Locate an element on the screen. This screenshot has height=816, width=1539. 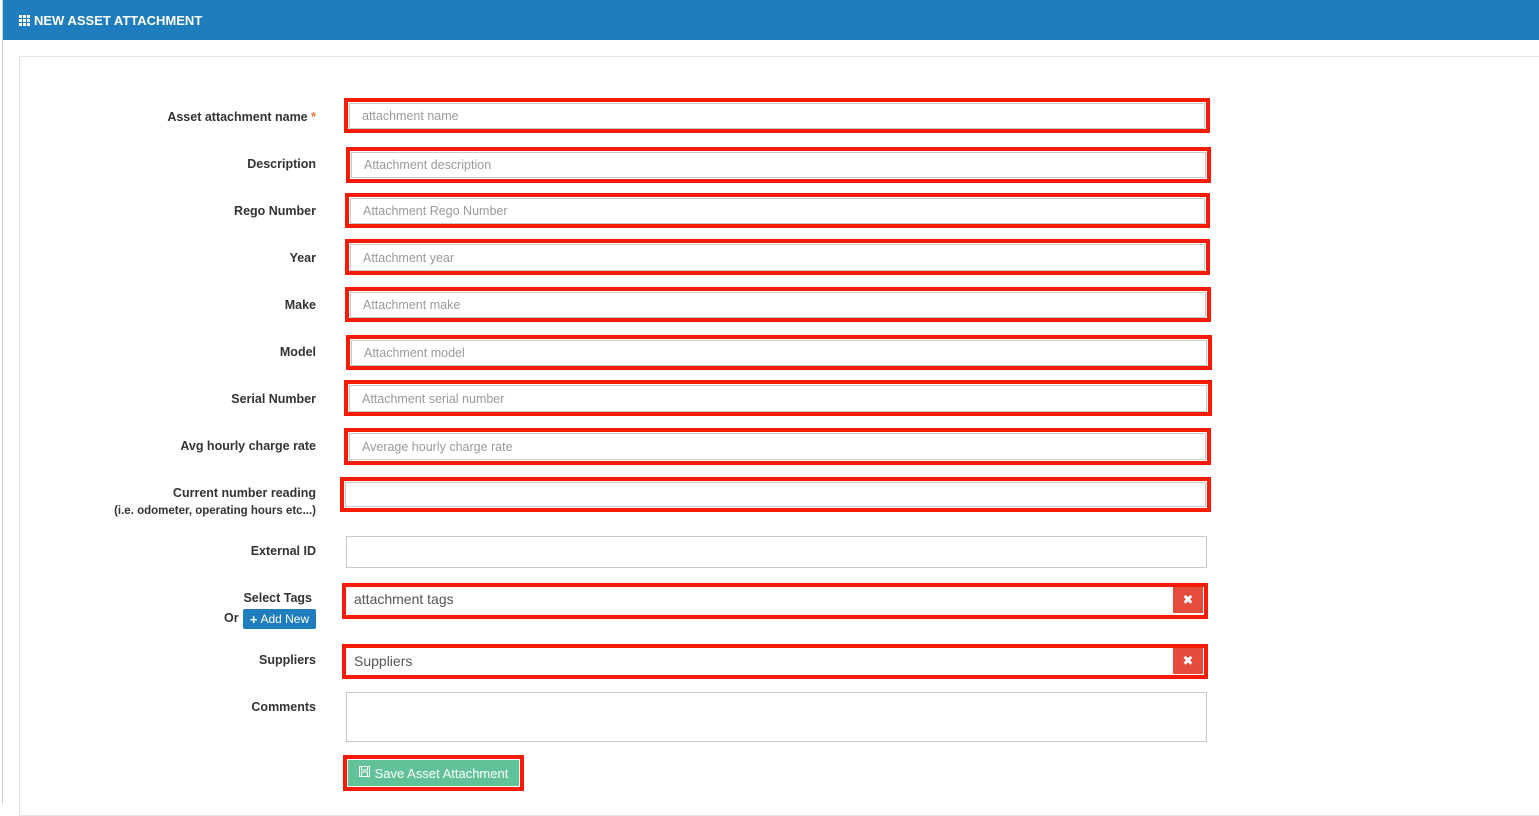
serial-label: Serial Number is located at coordinates (273, 399).